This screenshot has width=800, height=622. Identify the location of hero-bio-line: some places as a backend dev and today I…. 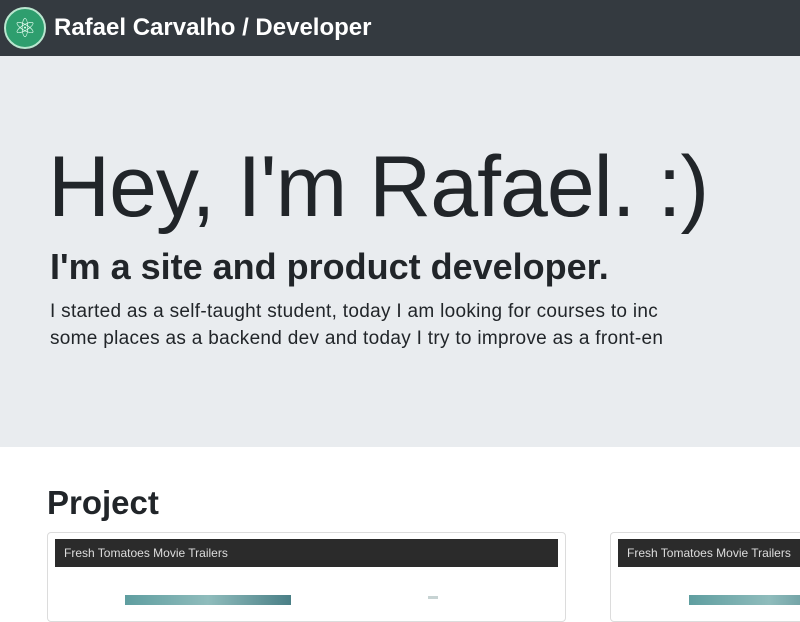
(357, 338).